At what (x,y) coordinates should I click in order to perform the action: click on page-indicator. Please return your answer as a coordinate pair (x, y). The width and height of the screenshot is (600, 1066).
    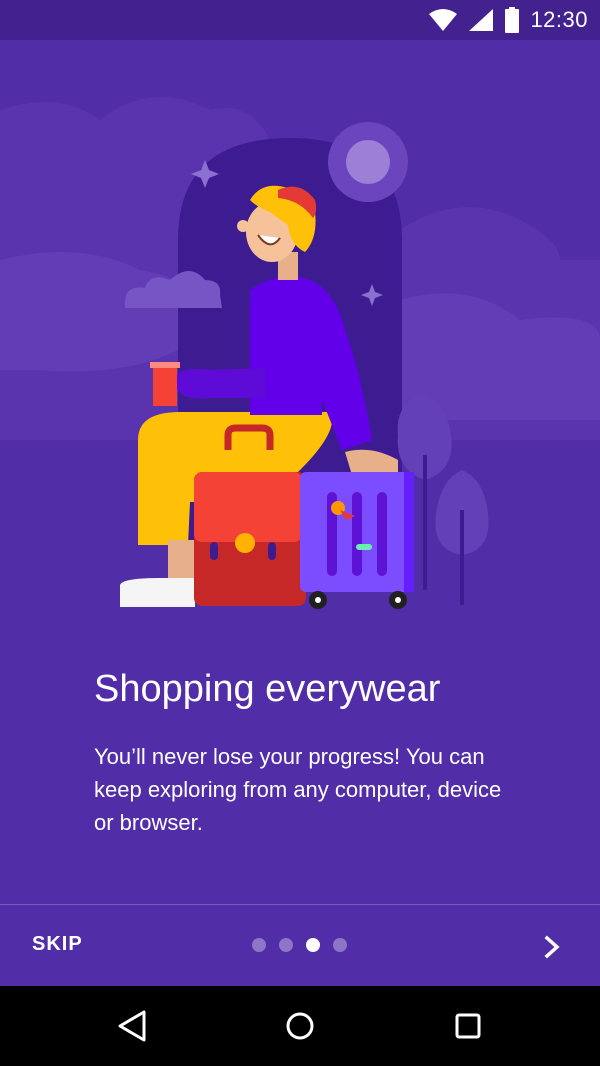
    Looking at the image, I should click on (299, 945).